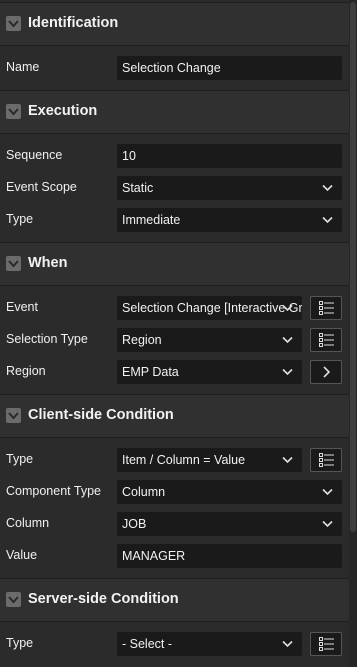 The height and width of the screenshot is (667, 357). Describe the element at coordinates (53, 491) in the screenshot. I see `property-label: Component Type` at that location.